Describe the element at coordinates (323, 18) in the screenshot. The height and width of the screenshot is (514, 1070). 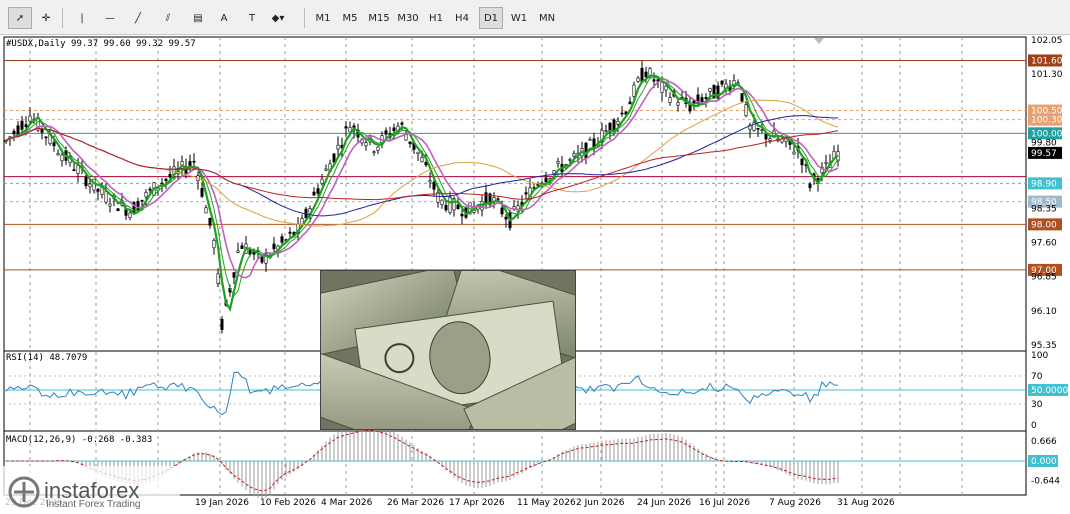
I see `timeframe-m1: M1` at that location.